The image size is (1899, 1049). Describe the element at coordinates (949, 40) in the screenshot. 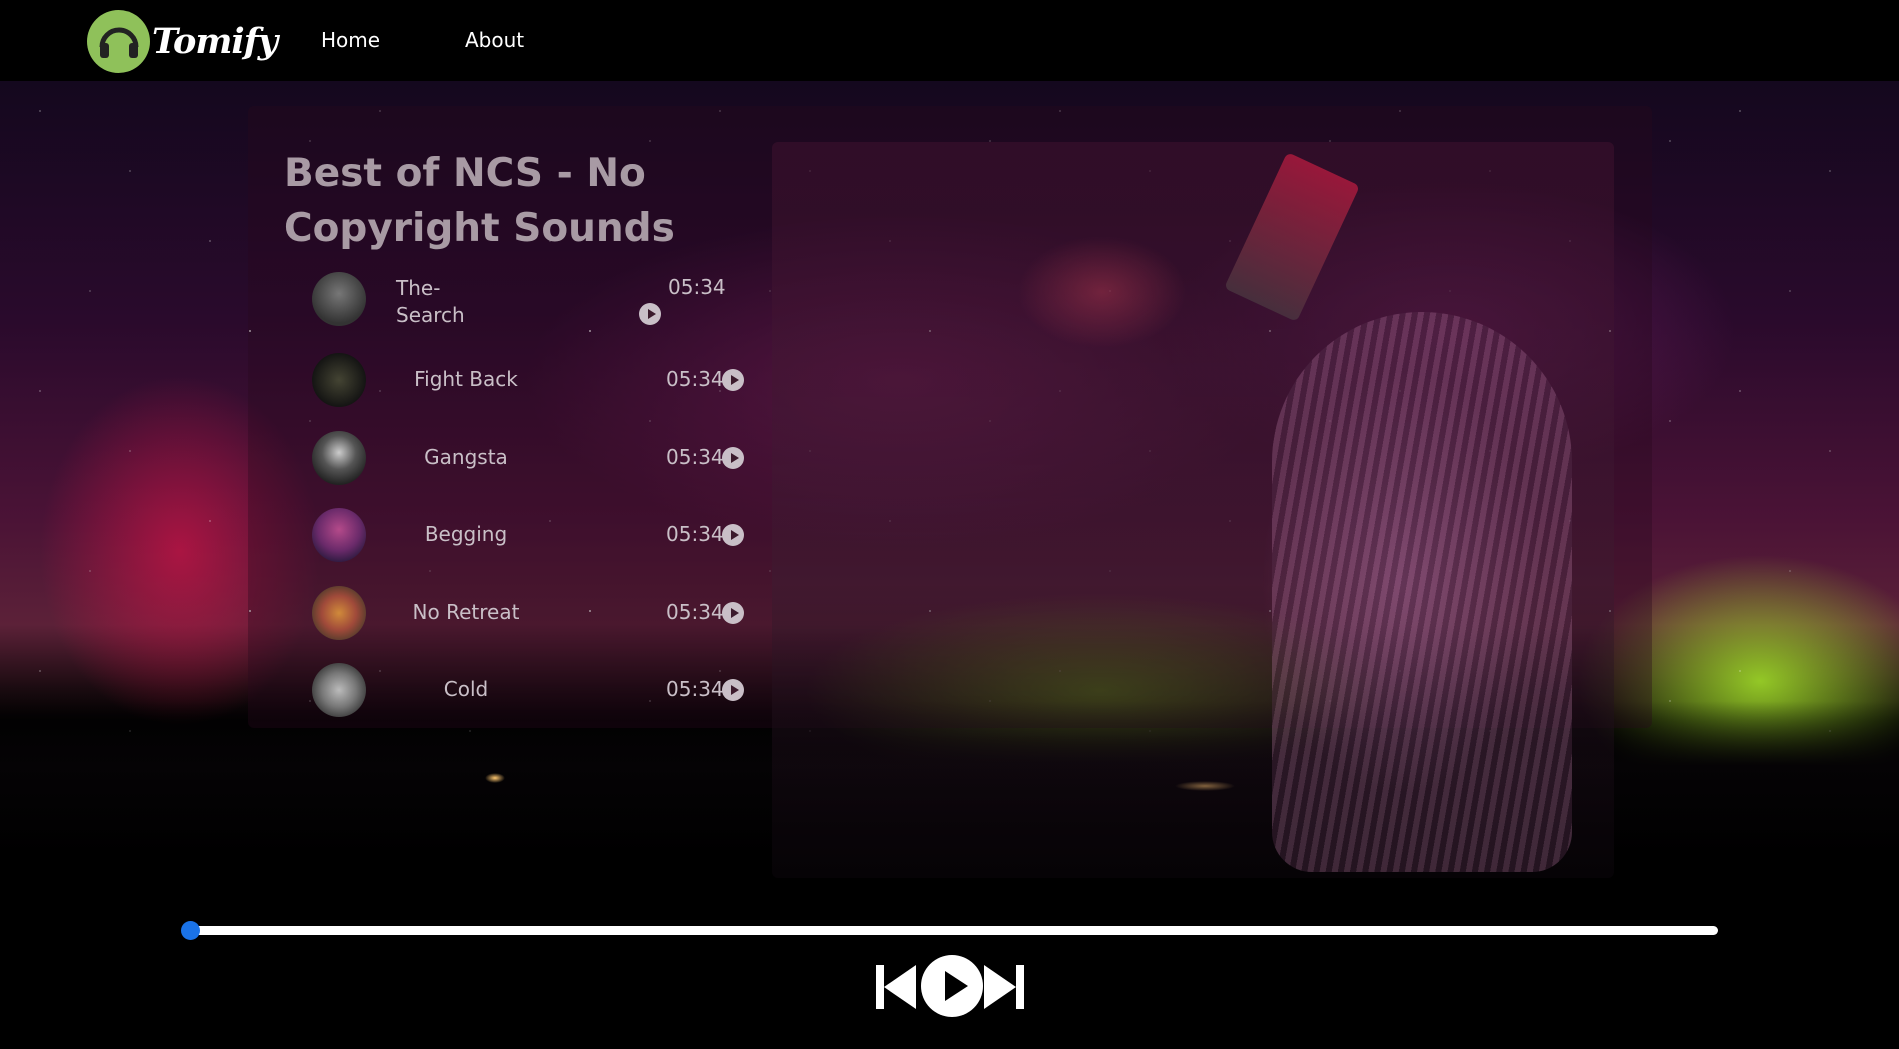

I see `navbar: Tomify Home About` at that location.